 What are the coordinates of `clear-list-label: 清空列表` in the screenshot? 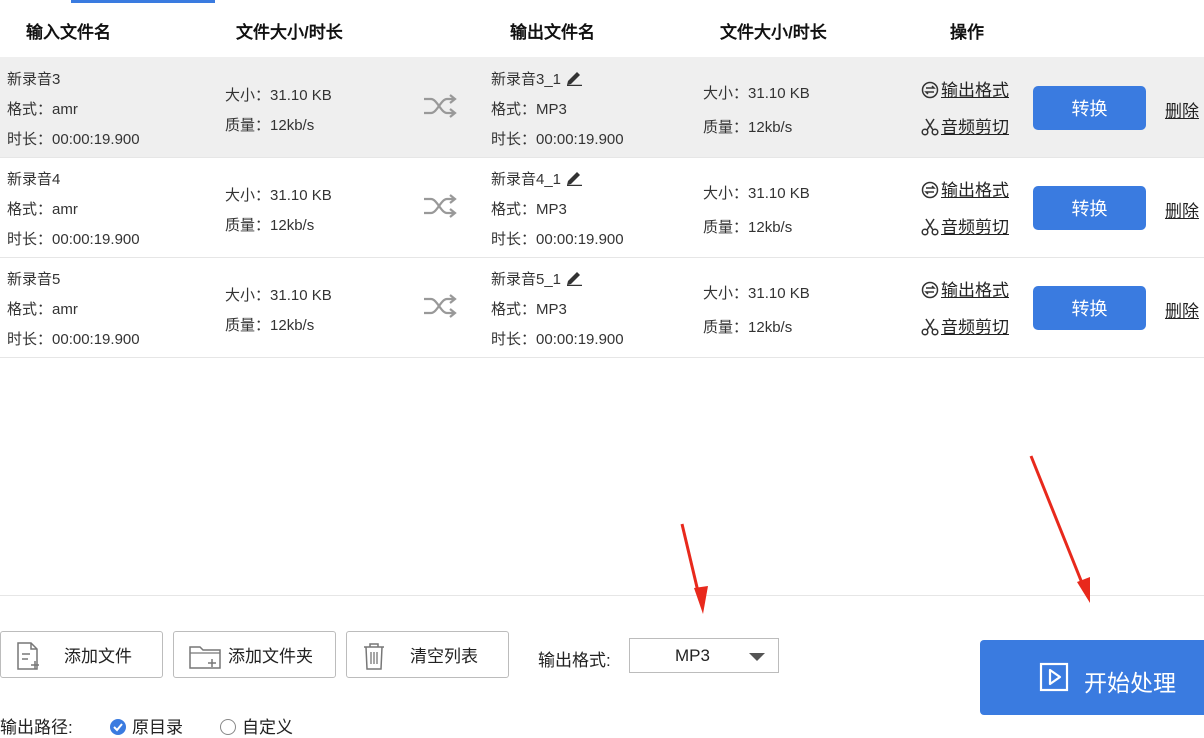 It's located at (444, 656).